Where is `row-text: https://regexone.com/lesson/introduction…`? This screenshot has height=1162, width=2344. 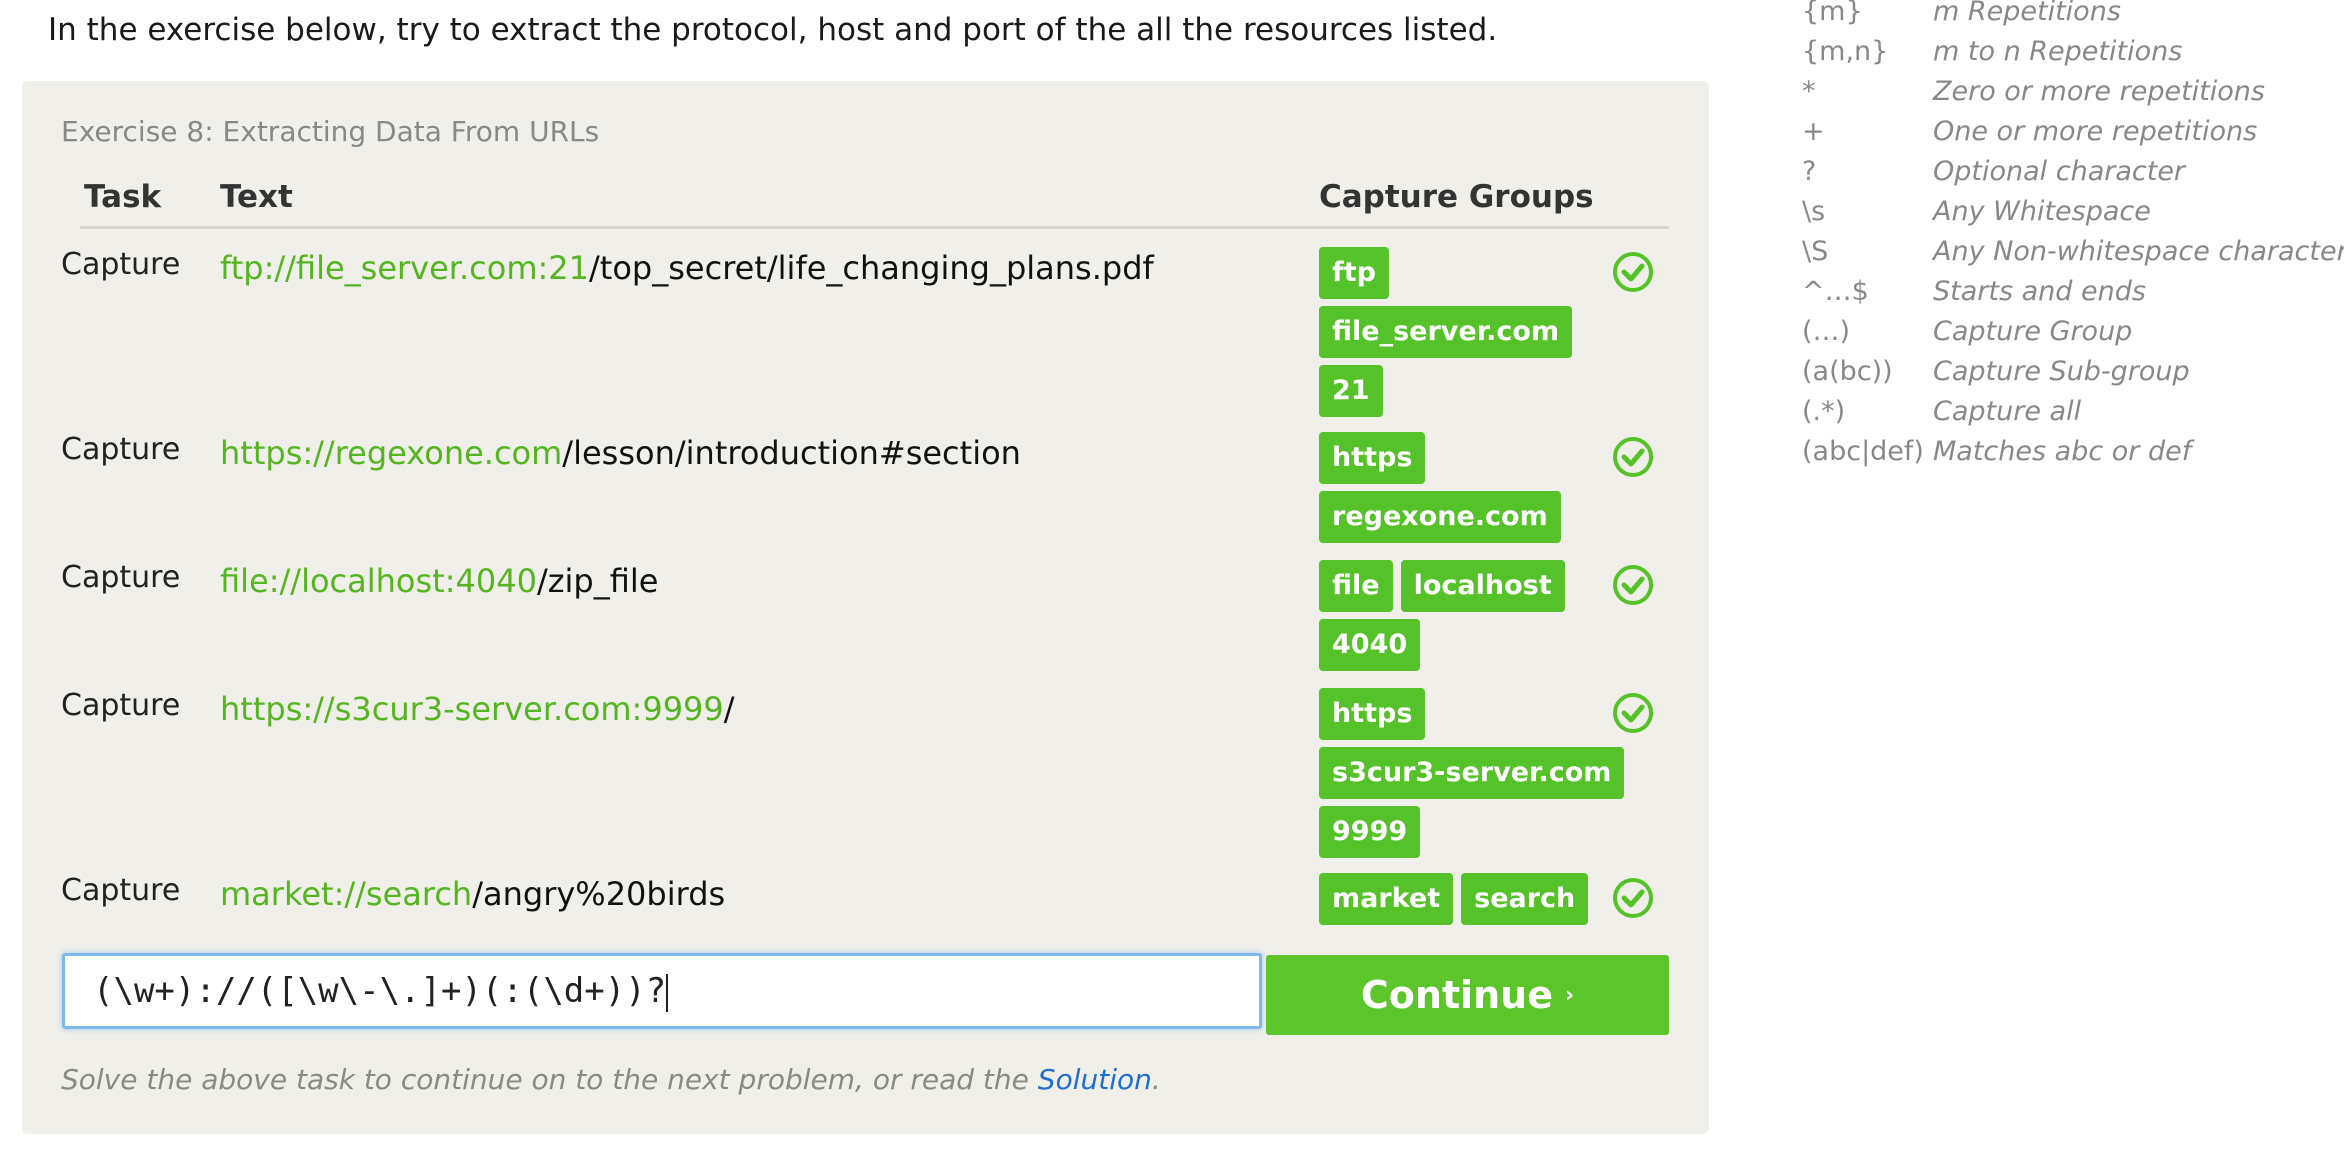 row-text: https://regexone.com/lesson/introduction… is located at coordinates (620, 453).